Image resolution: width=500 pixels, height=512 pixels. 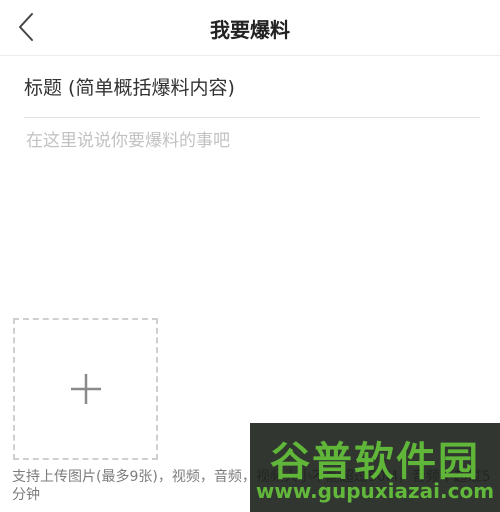 What do you see at coordinates (252, 117) in the screenshot?
I see `field-divider` at bounding box center [252, 117].